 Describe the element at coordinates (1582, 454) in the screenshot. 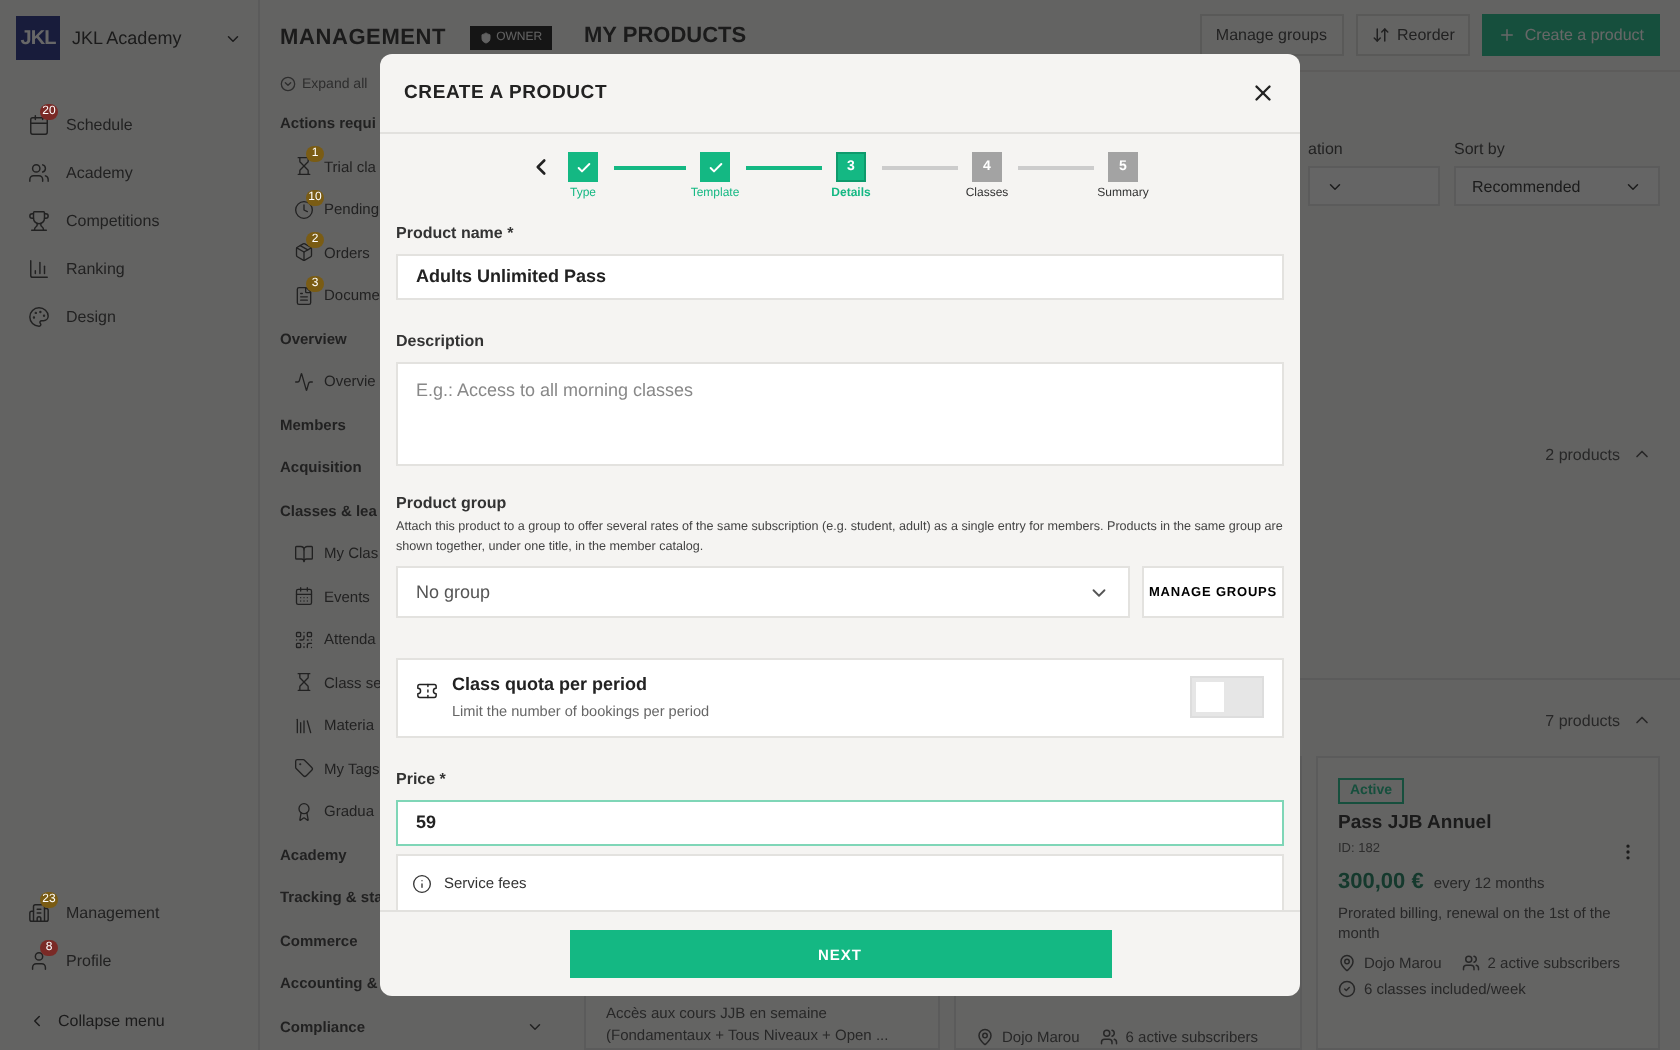

I see `product-count: 2 products` at that location.